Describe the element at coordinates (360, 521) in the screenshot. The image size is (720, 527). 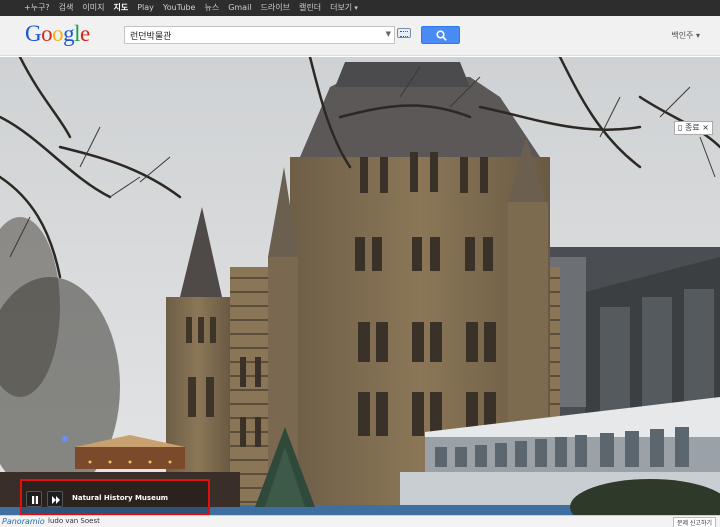
I see `photo-credits-bar: Panoramio ludo van Soest 문제 신고하기` at that location.